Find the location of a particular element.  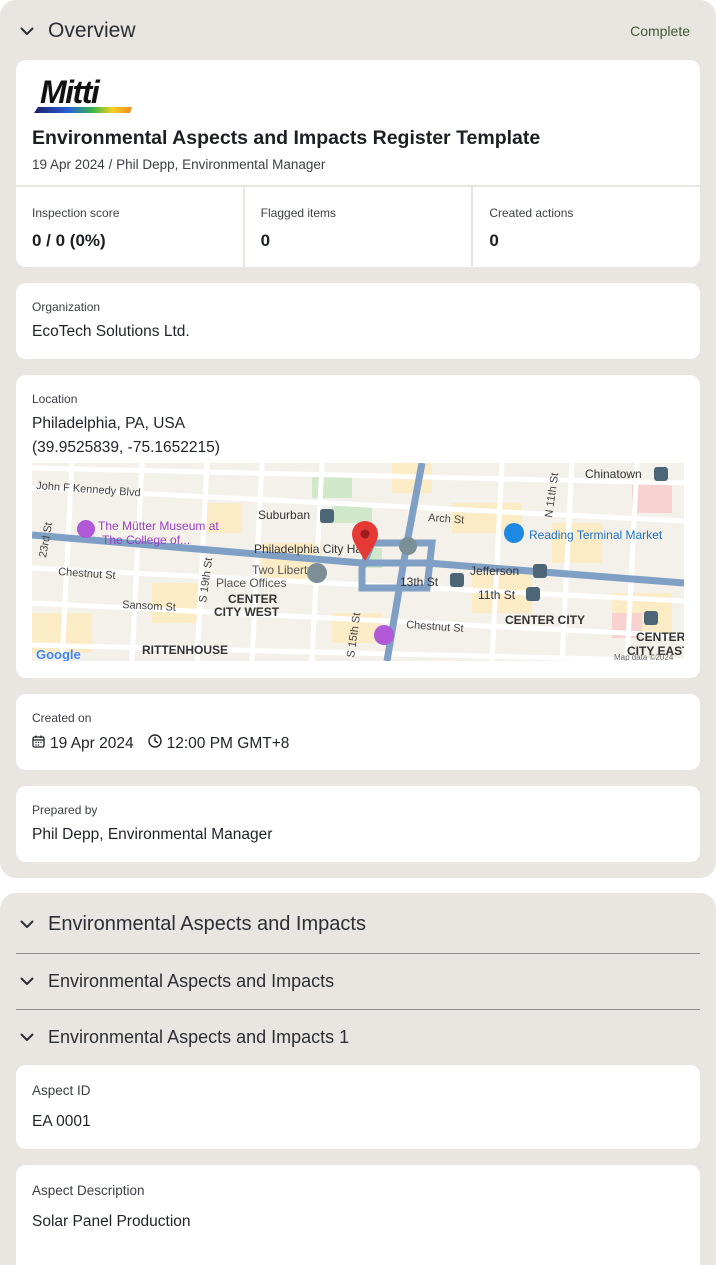

svg-text: Arch St is located at coordinates (446, 519).